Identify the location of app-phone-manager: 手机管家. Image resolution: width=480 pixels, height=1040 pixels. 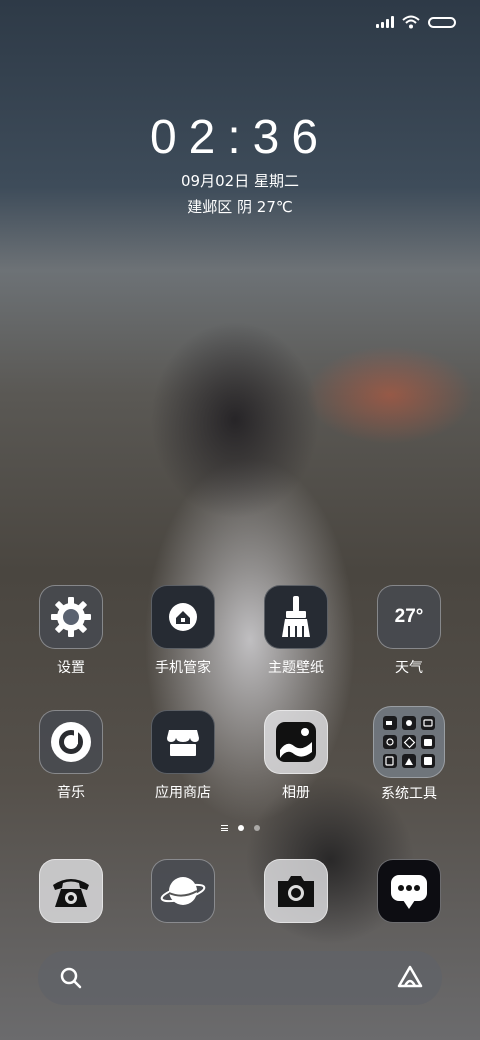
(183, 631).